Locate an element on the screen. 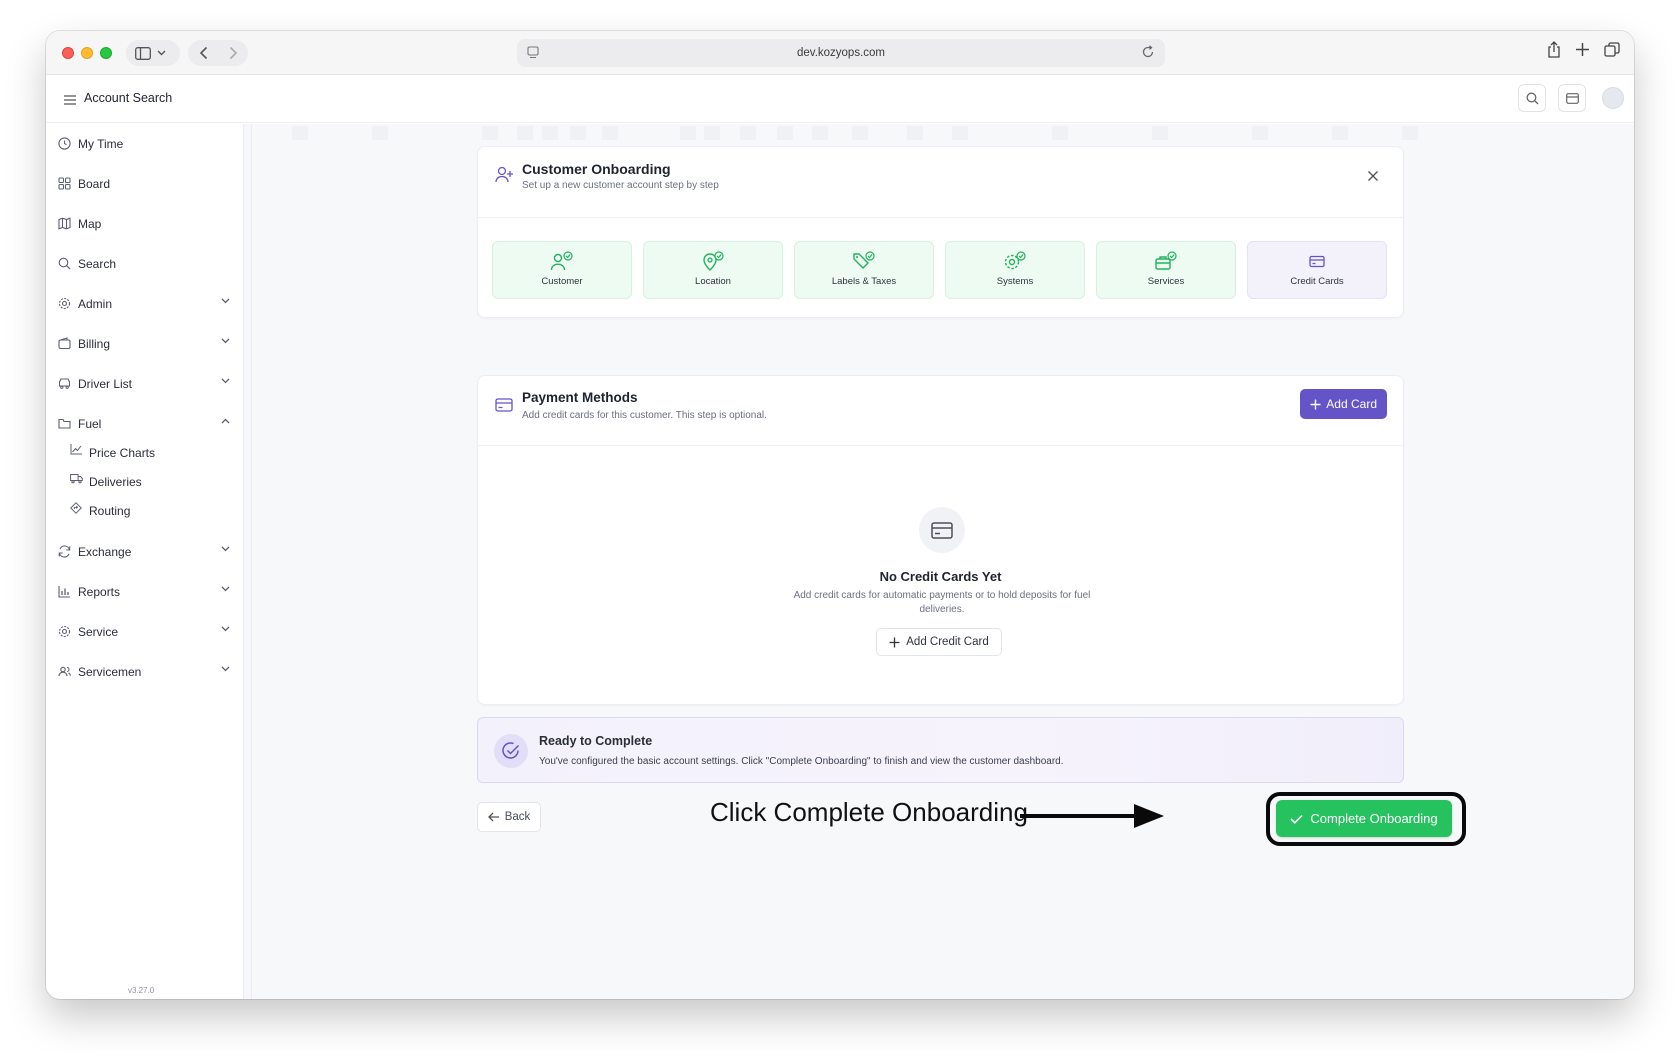  page-settings-icon is located at coordinates (533, 52).